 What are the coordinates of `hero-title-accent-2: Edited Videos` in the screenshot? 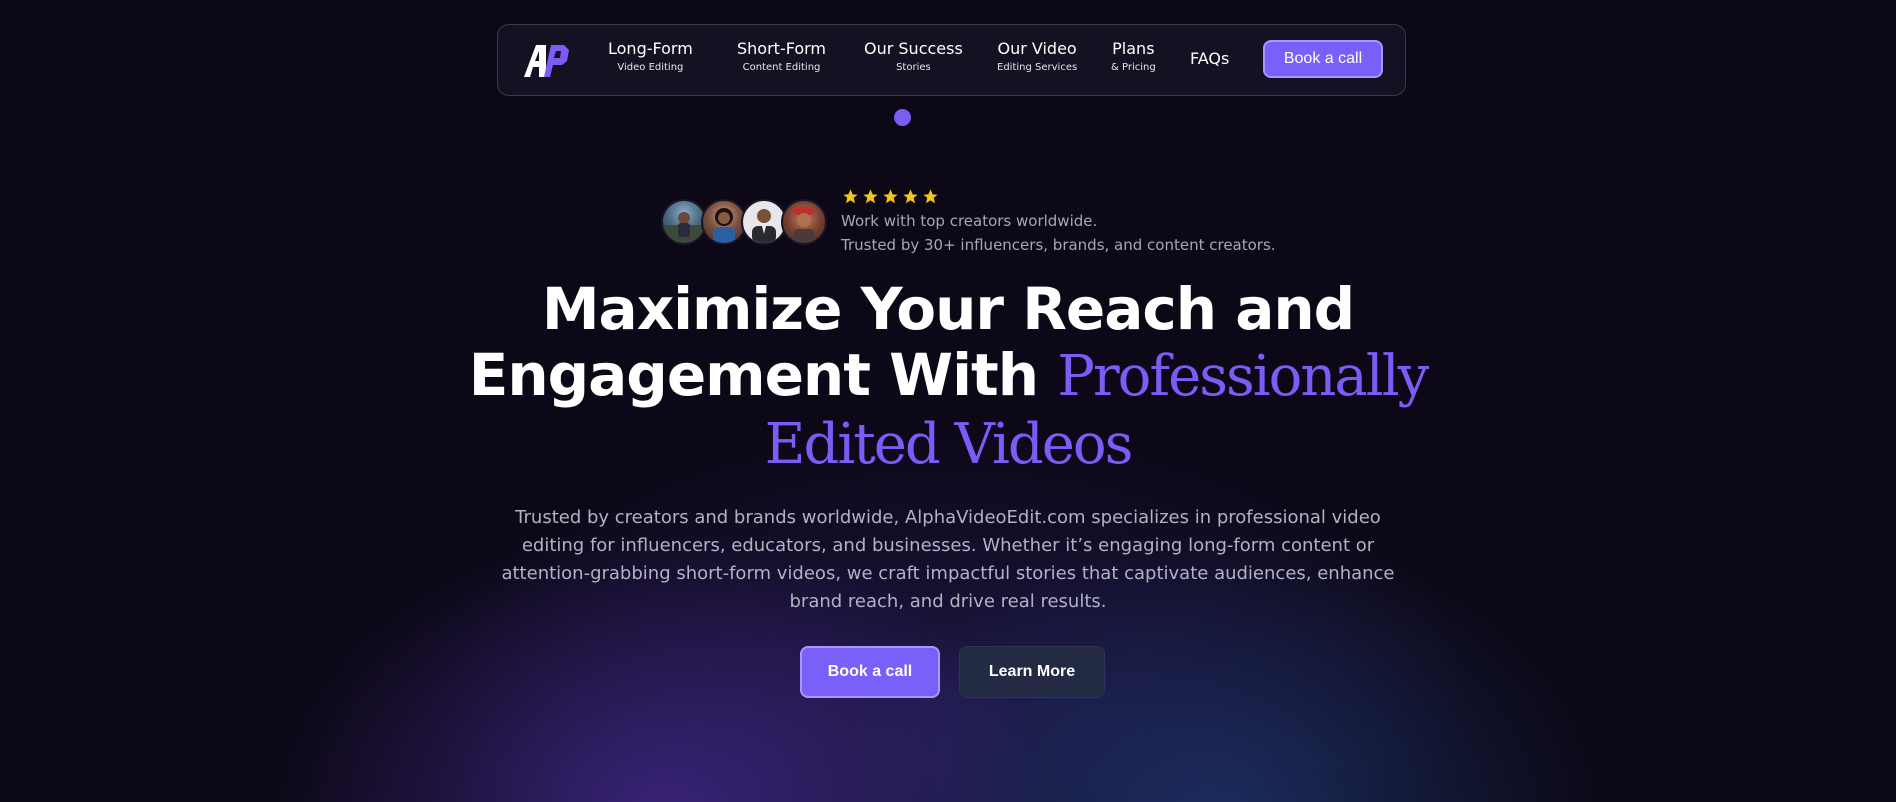 It's located at (949, 444).